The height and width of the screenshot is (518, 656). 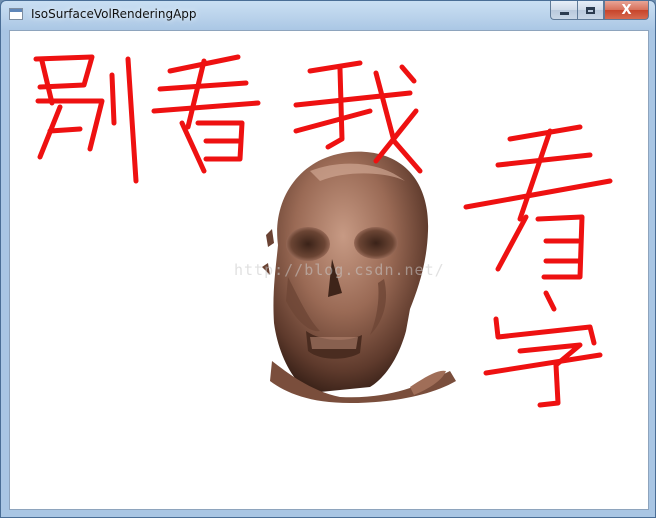 I want to click on close-icon: X, so click(x=626, y=10).